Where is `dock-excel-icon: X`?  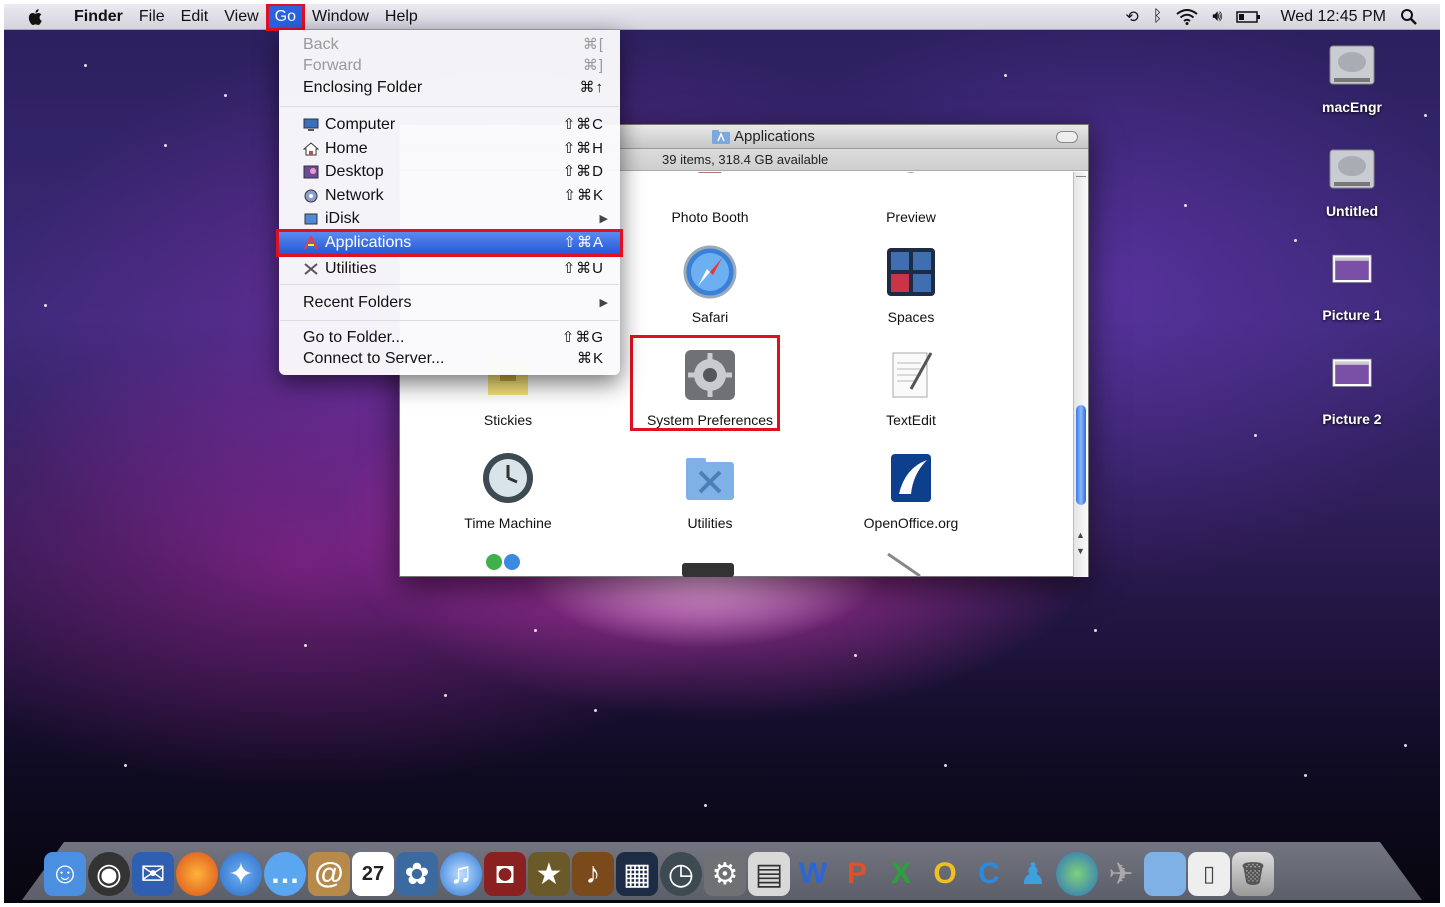
dock-excel-icon: X is located at coordinates (901, 874).